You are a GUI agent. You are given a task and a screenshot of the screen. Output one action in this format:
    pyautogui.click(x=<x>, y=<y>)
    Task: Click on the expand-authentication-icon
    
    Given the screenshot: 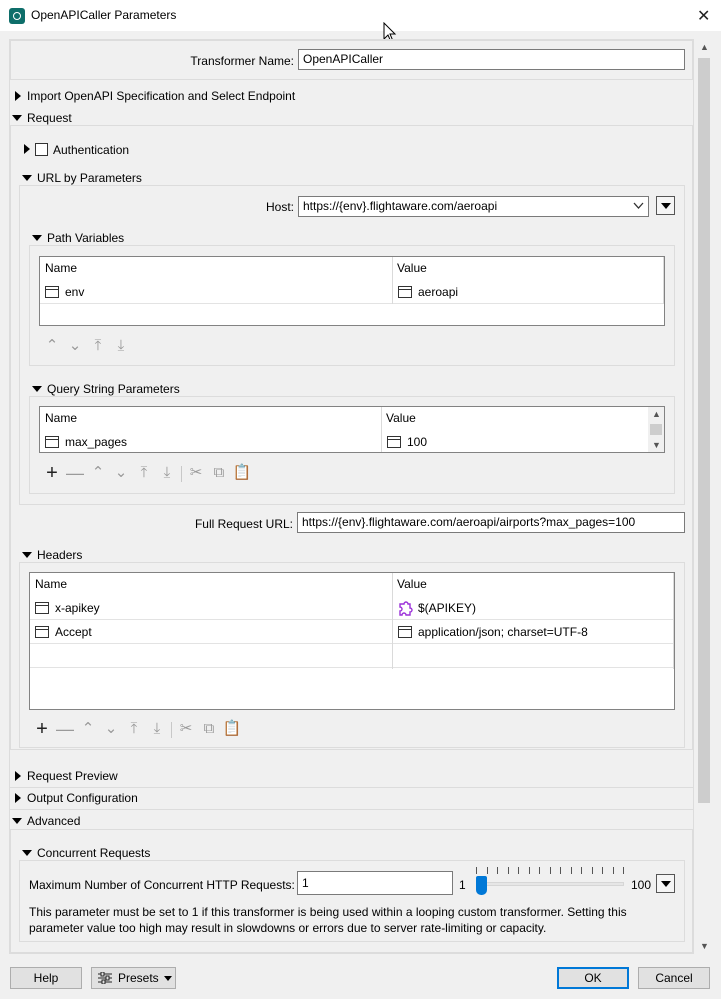 What is the action you would take?
    pyautogui.click(x=27, y=149)
    